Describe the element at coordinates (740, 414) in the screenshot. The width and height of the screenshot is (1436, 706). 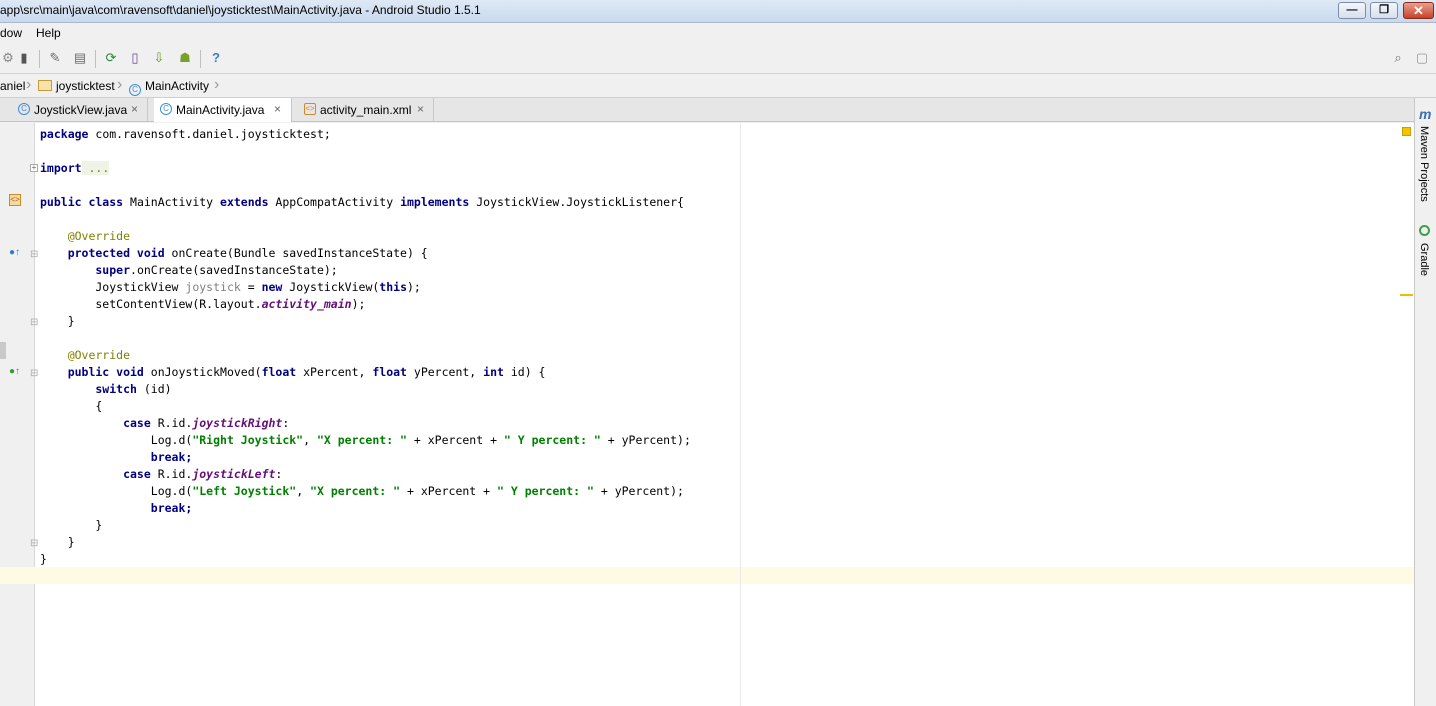
I see `right-margin-guide` at that location.